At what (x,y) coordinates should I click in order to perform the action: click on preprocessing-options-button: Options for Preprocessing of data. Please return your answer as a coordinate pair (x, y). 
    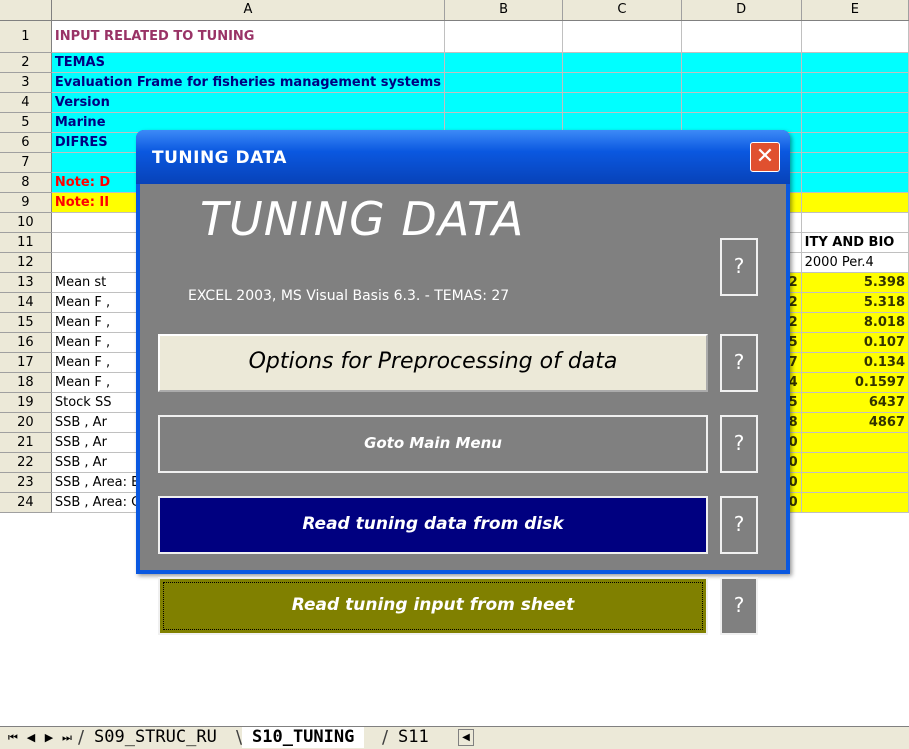
    Looking at the image, I should click on (433, 363).